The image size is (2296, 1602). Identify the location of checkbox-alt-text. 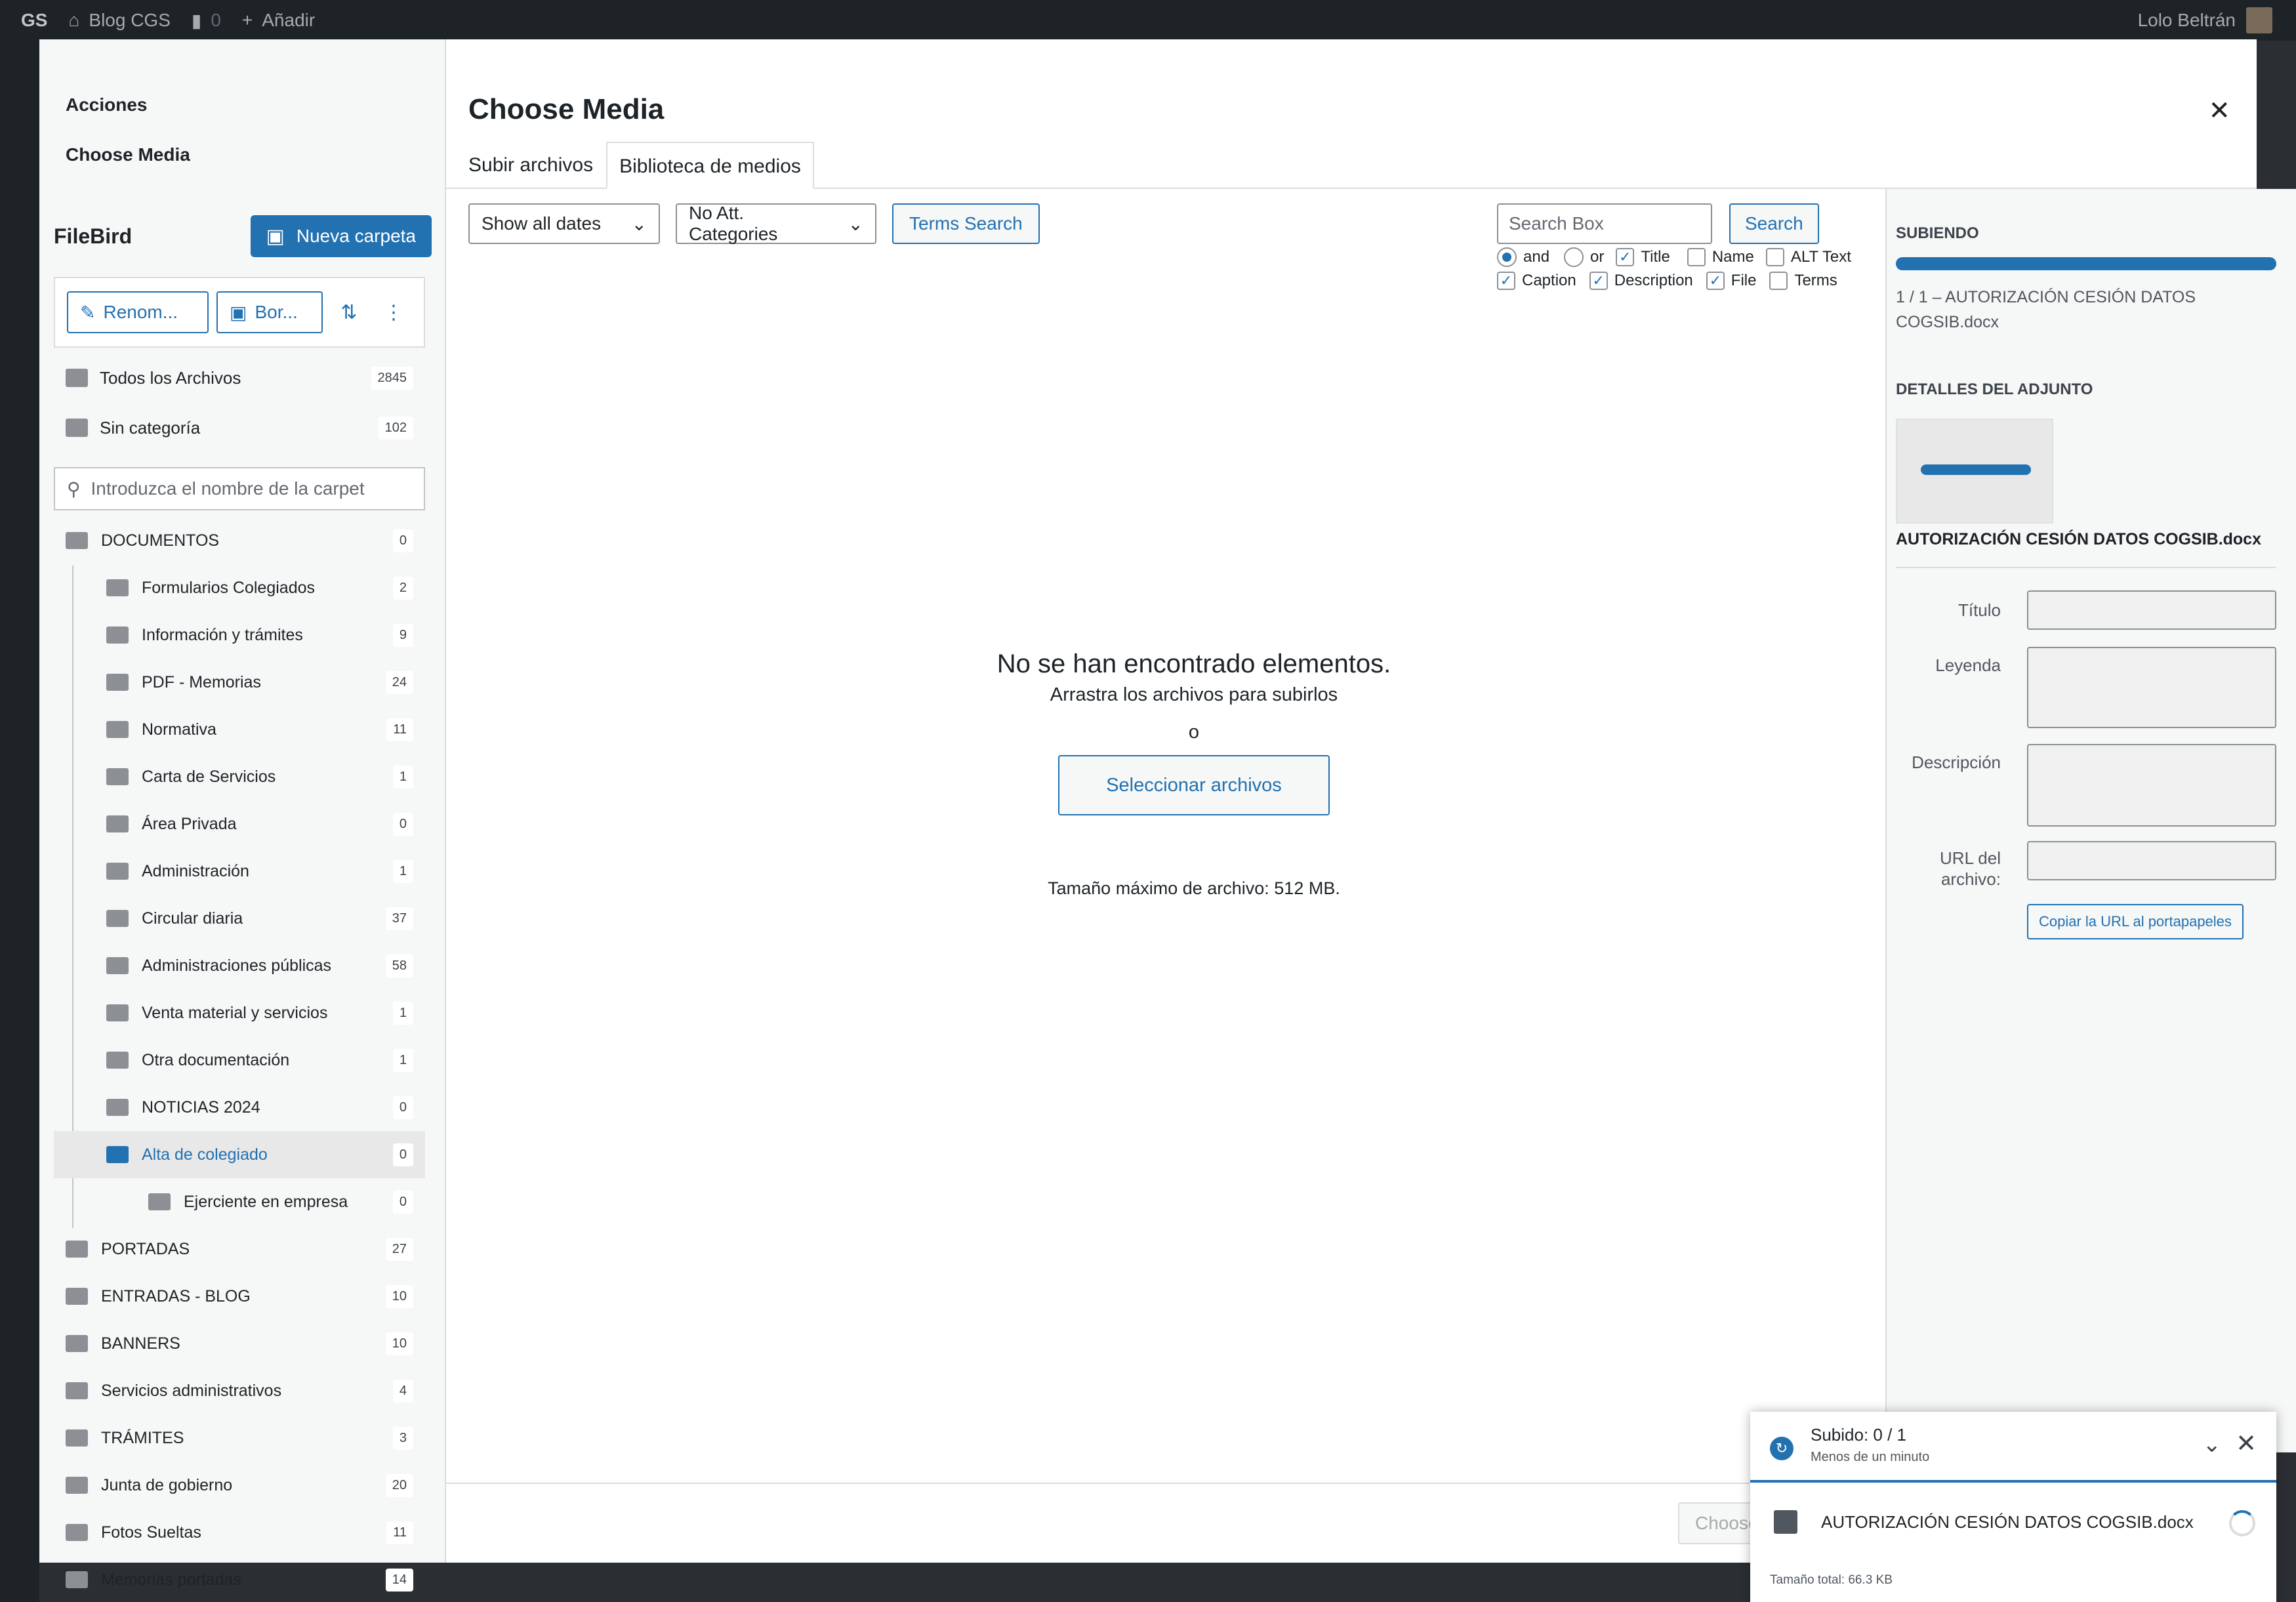
(1775, 257).